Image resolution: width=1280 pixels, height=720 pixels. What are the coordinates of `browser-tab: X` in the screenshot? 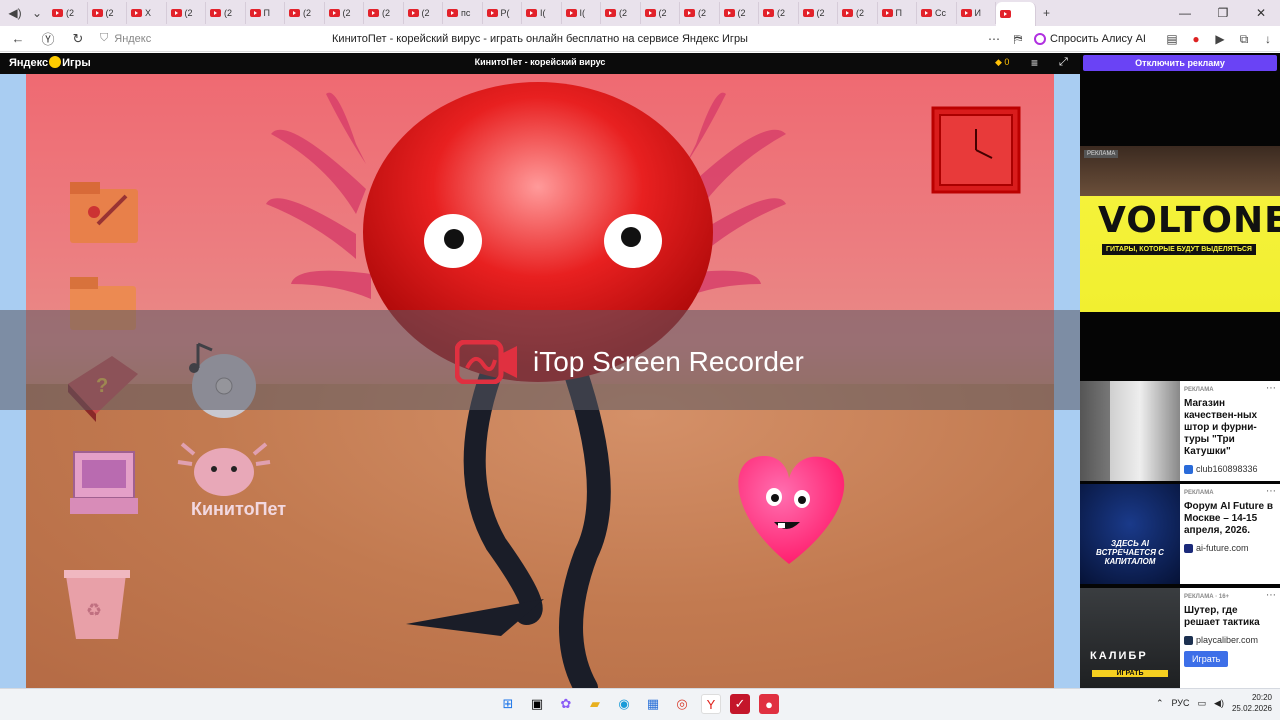 It's located at (147, 13).